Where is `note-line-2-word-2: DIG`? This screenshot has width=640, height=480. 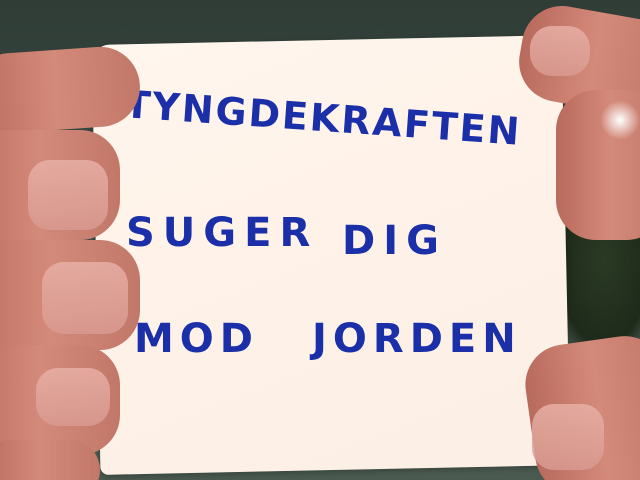 note-line-2-word-2: DIG is located at coordinates (394, 241).